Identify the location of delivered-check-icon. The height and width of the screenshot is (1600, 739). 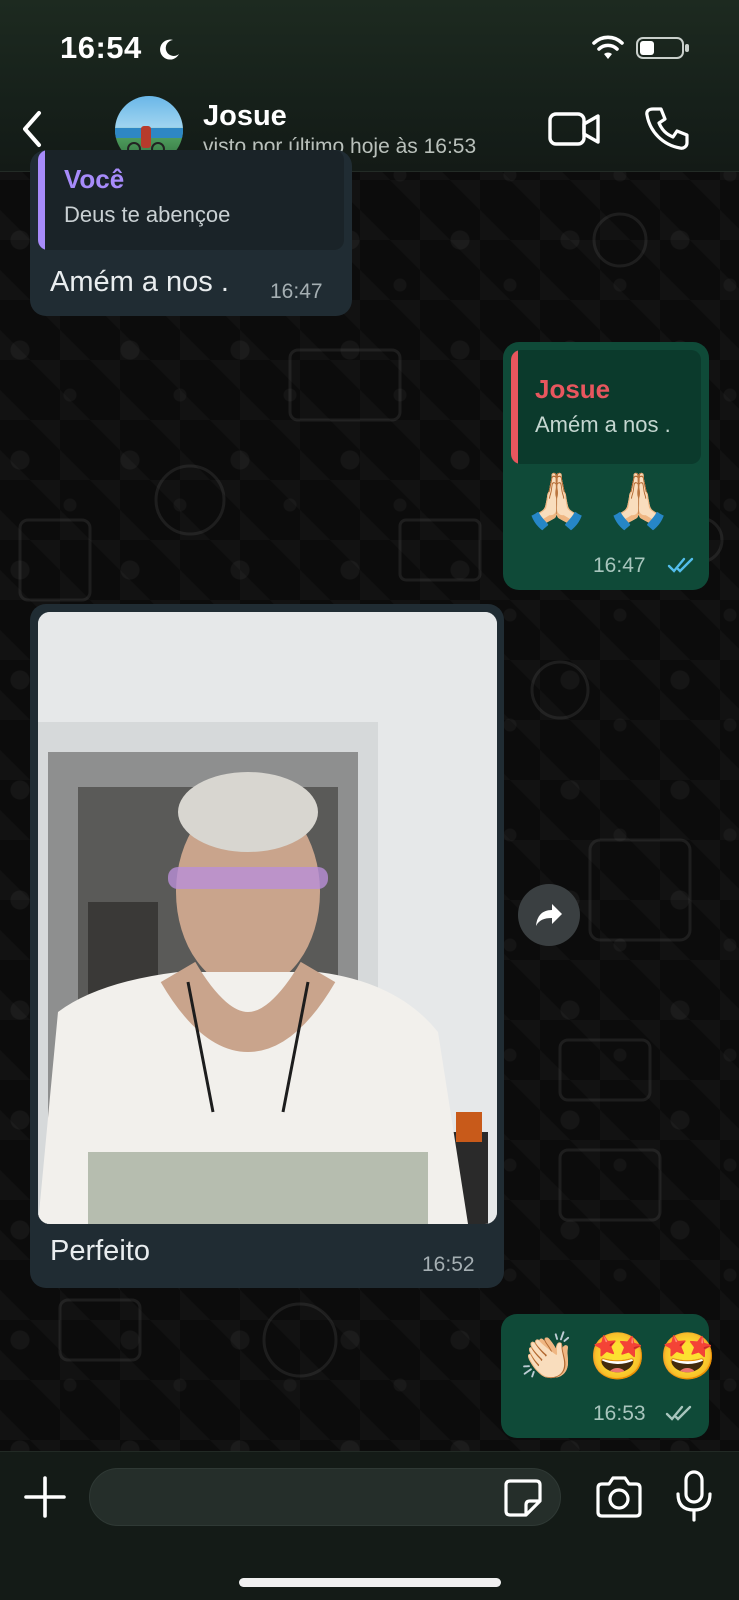
(678, 1413).